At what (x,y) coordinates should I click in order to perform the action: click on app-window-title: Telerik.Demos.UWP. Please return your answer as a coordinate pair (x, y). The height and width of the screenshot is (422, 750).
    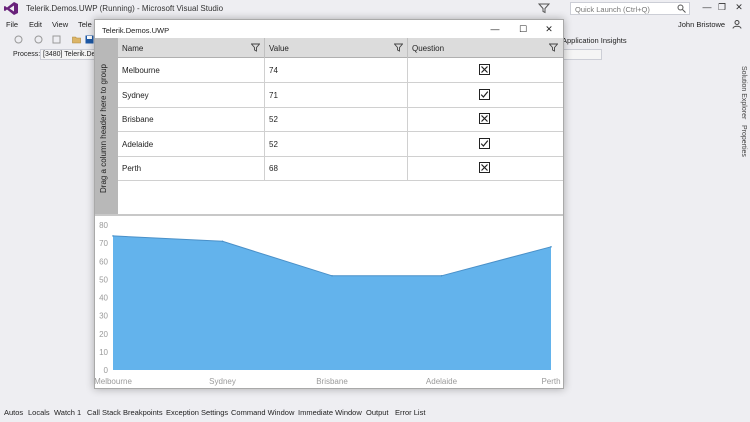
    Looking at the image, I should click on (136, 30).